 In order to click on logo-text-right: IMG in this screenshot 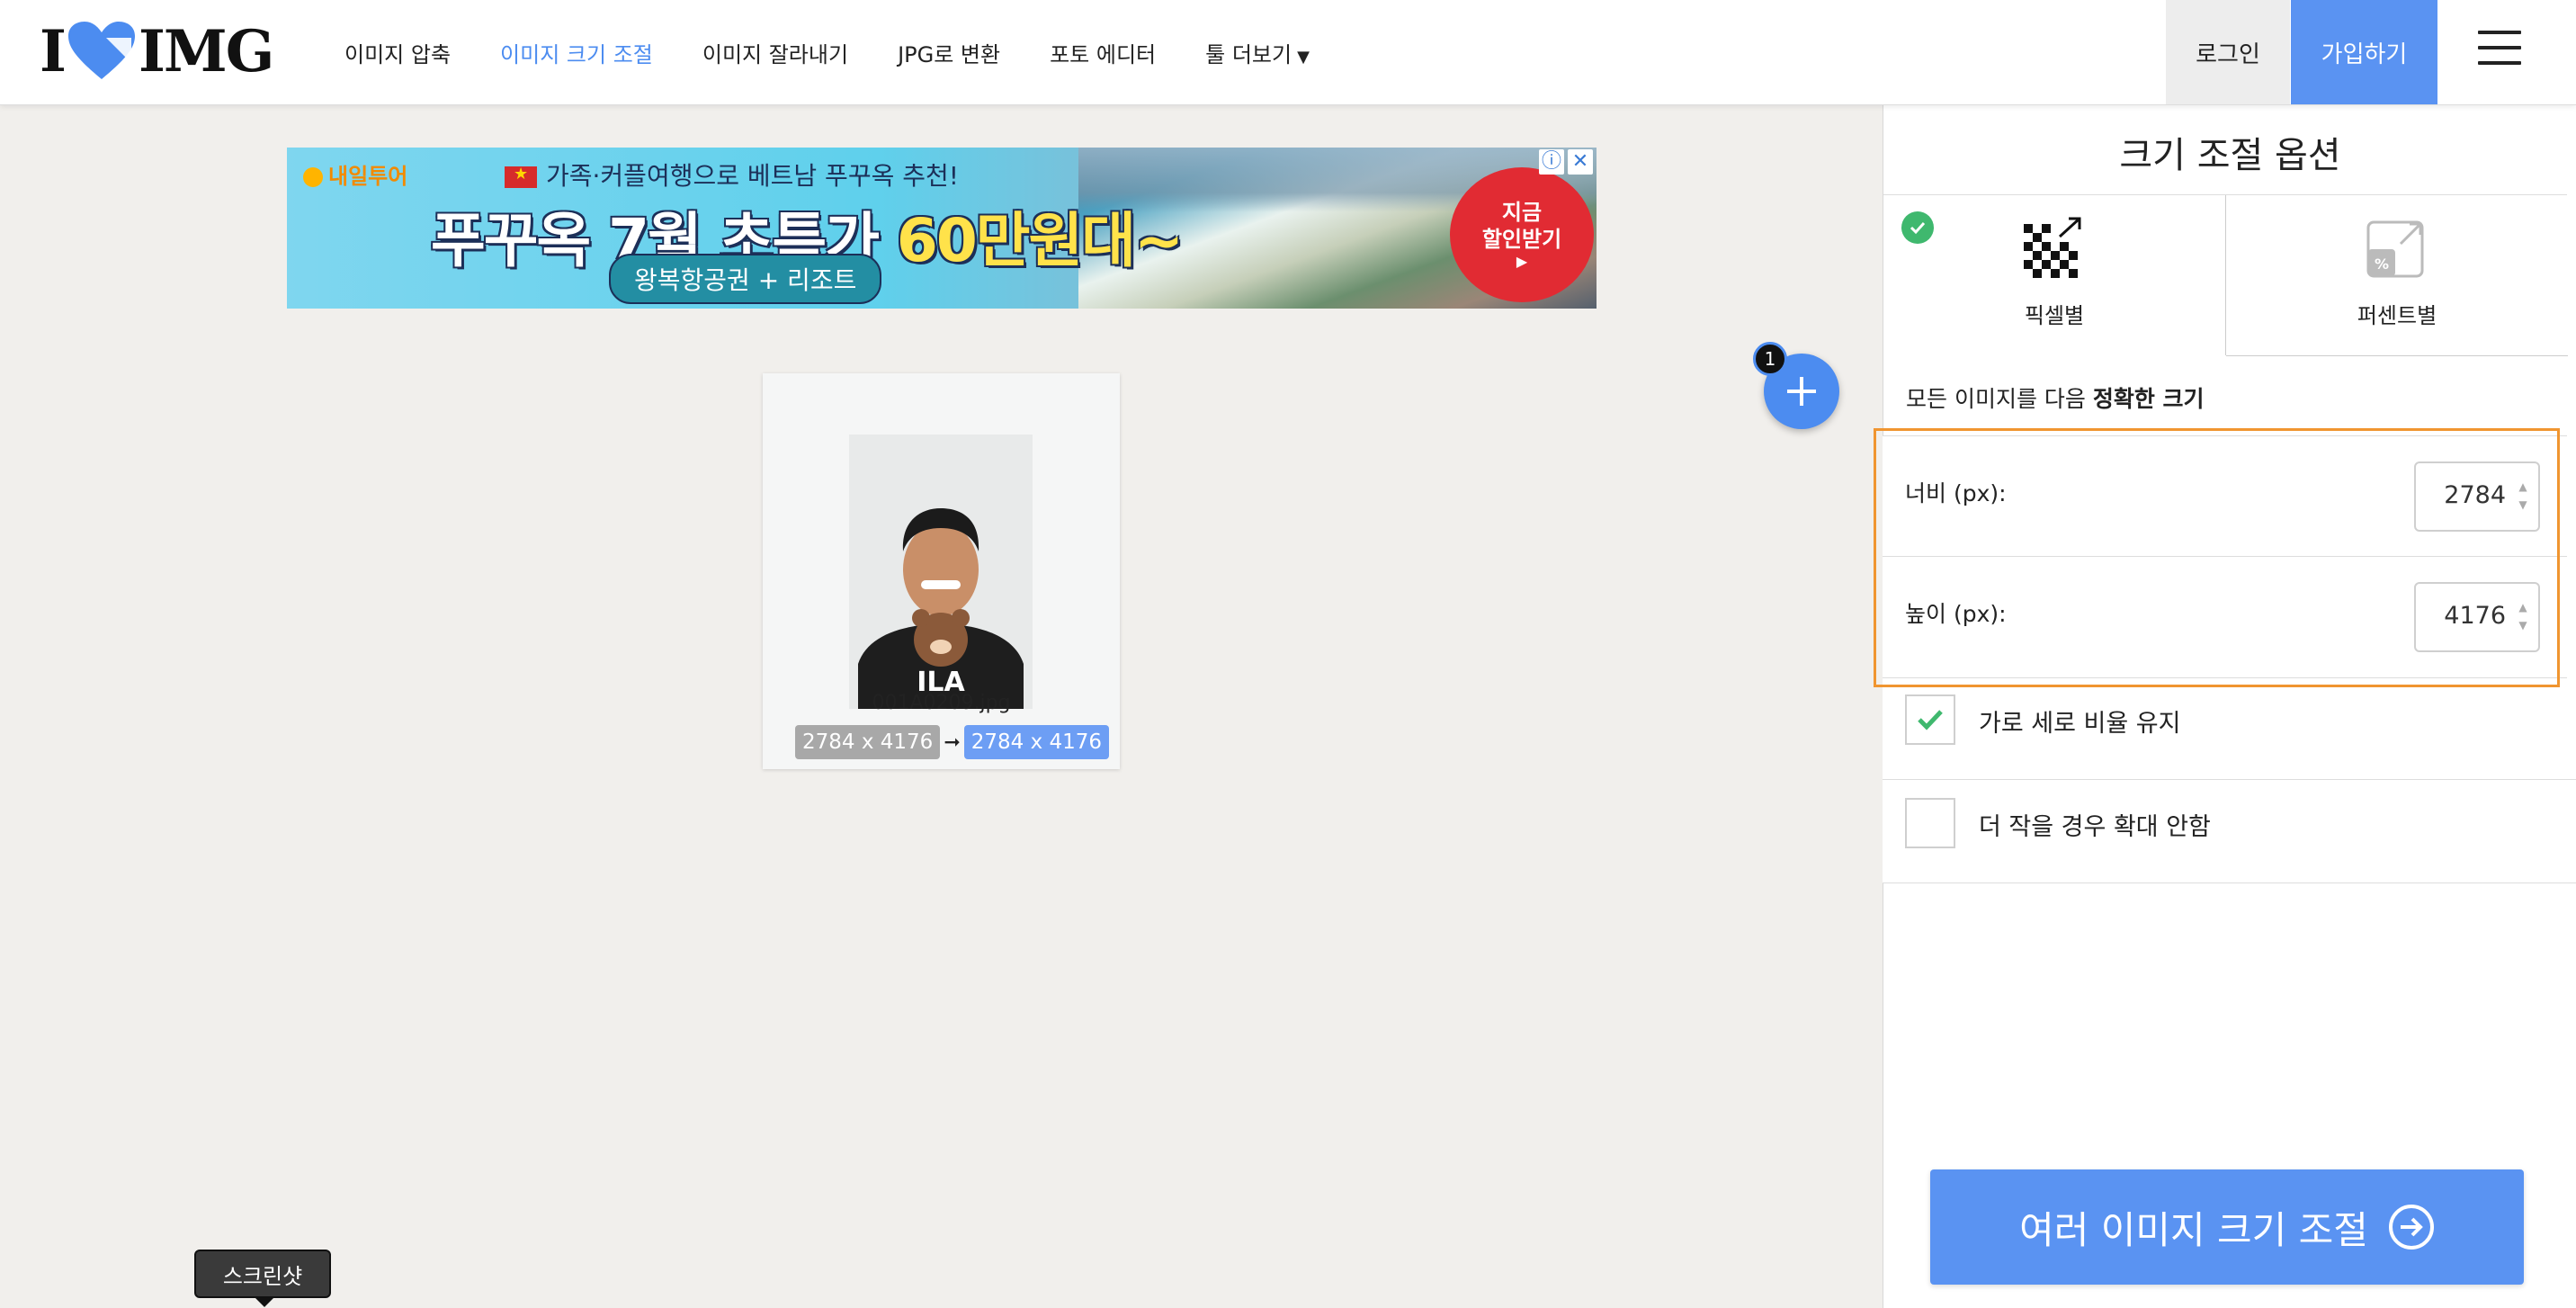, I will do `click(206, 51)`.